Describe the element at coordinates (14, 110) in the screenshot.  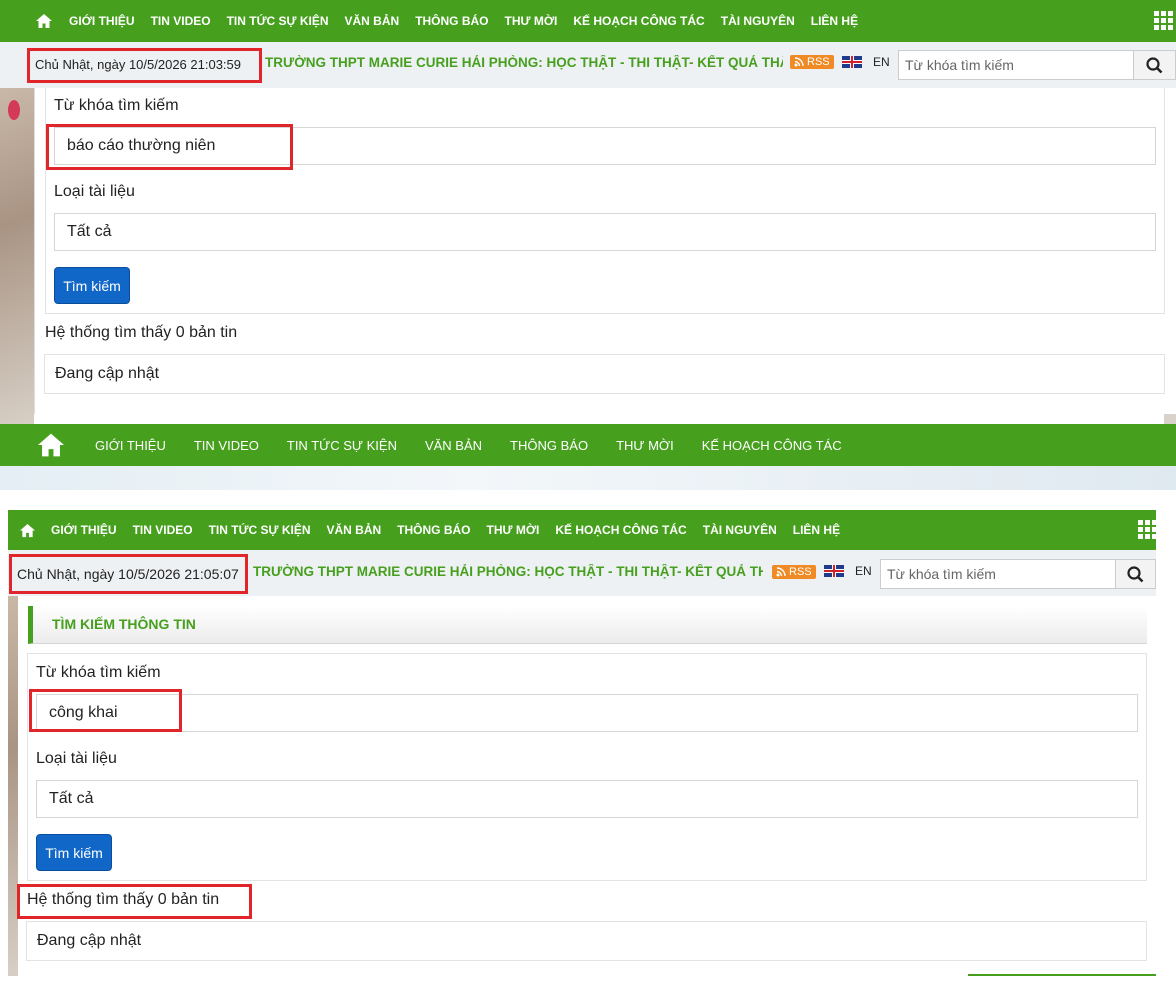
I see `flower-decoration` at that location.